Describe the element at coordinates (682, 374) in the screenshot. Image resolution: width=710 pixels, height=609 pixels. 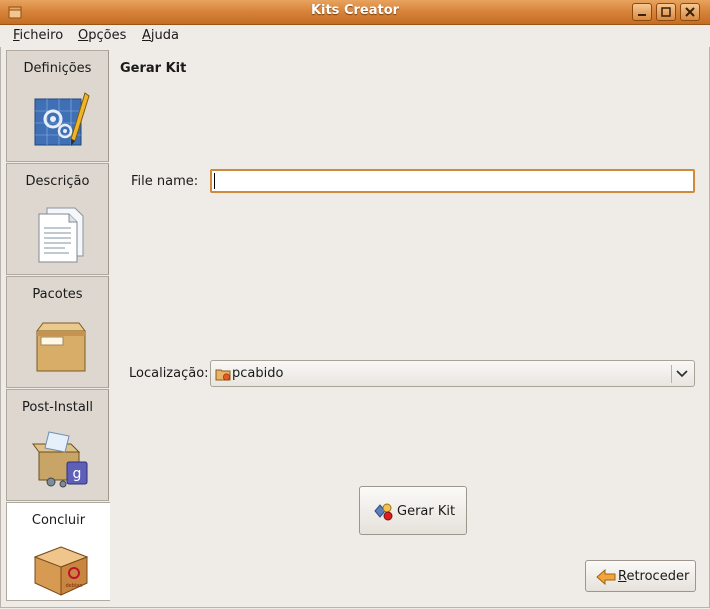
I see `chevron-down-icon` at that location.